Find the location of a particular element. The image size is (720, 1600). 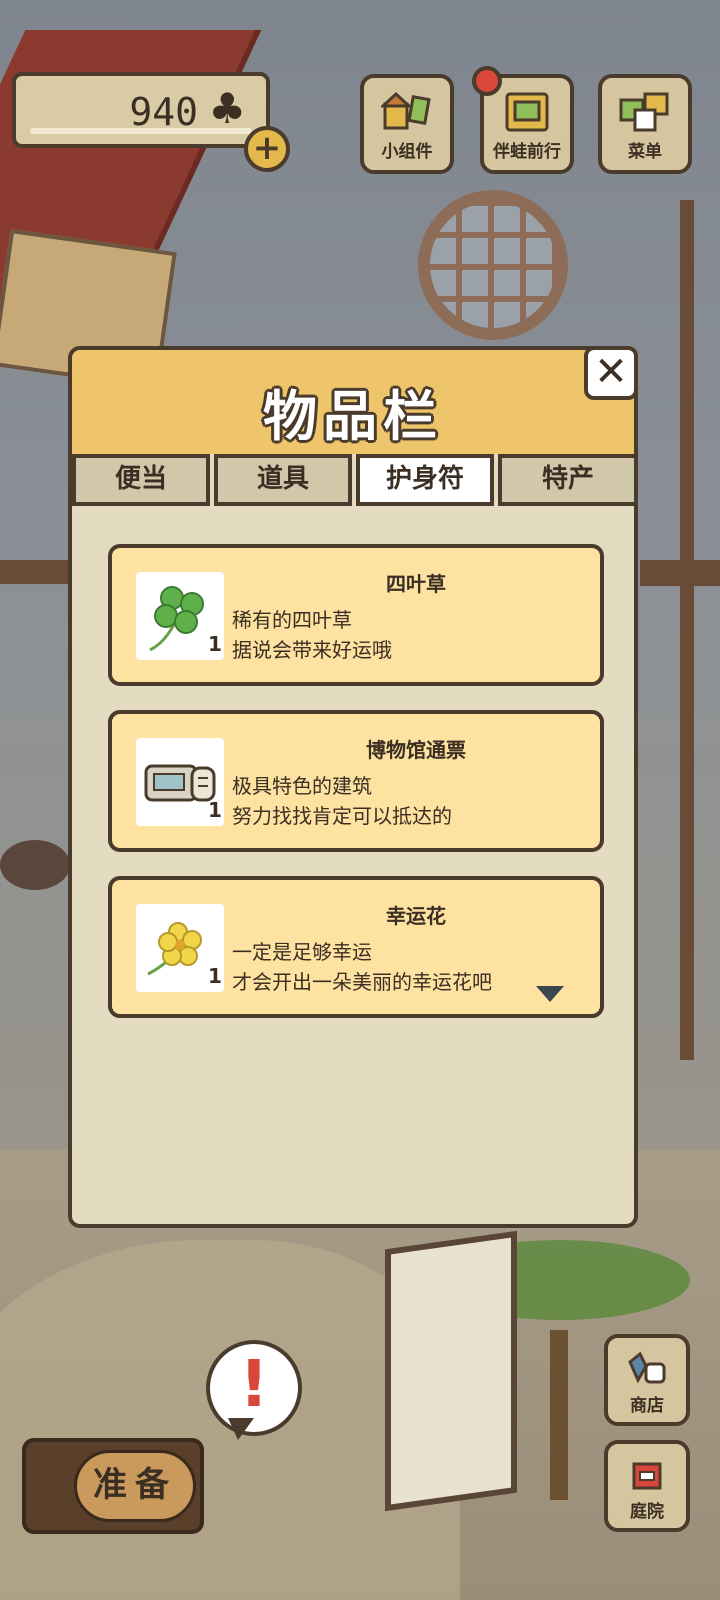

item-name: 博物馆通票 is located at coordinates (416, 750).